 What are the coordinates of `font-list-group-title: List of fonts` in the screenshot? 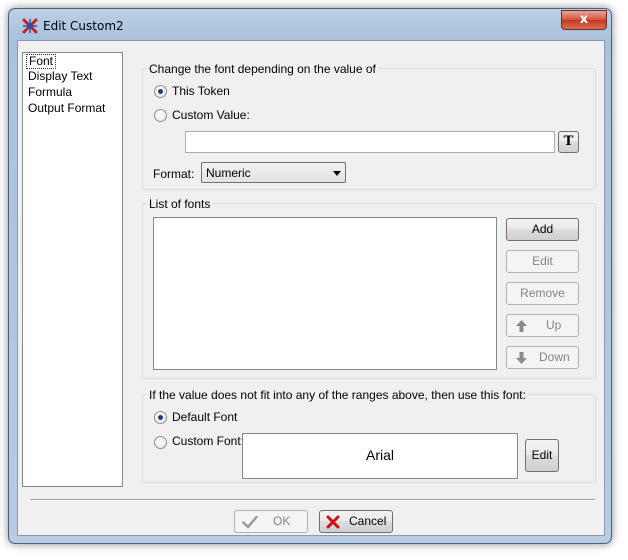 It's located at (180, 204).